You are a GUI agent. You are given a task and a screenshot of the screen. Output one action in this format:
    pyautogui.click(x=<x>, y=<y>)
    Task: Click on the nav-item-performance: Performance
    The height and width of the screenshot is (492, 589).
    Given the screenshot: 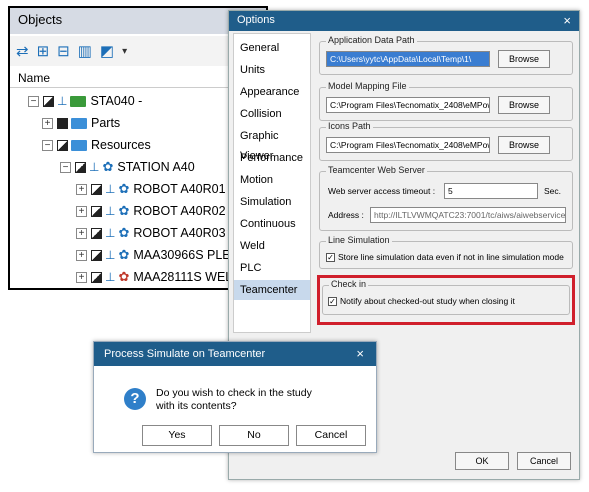 What is the action you would take?
    pyautogui.click(x=272, y=158)
    